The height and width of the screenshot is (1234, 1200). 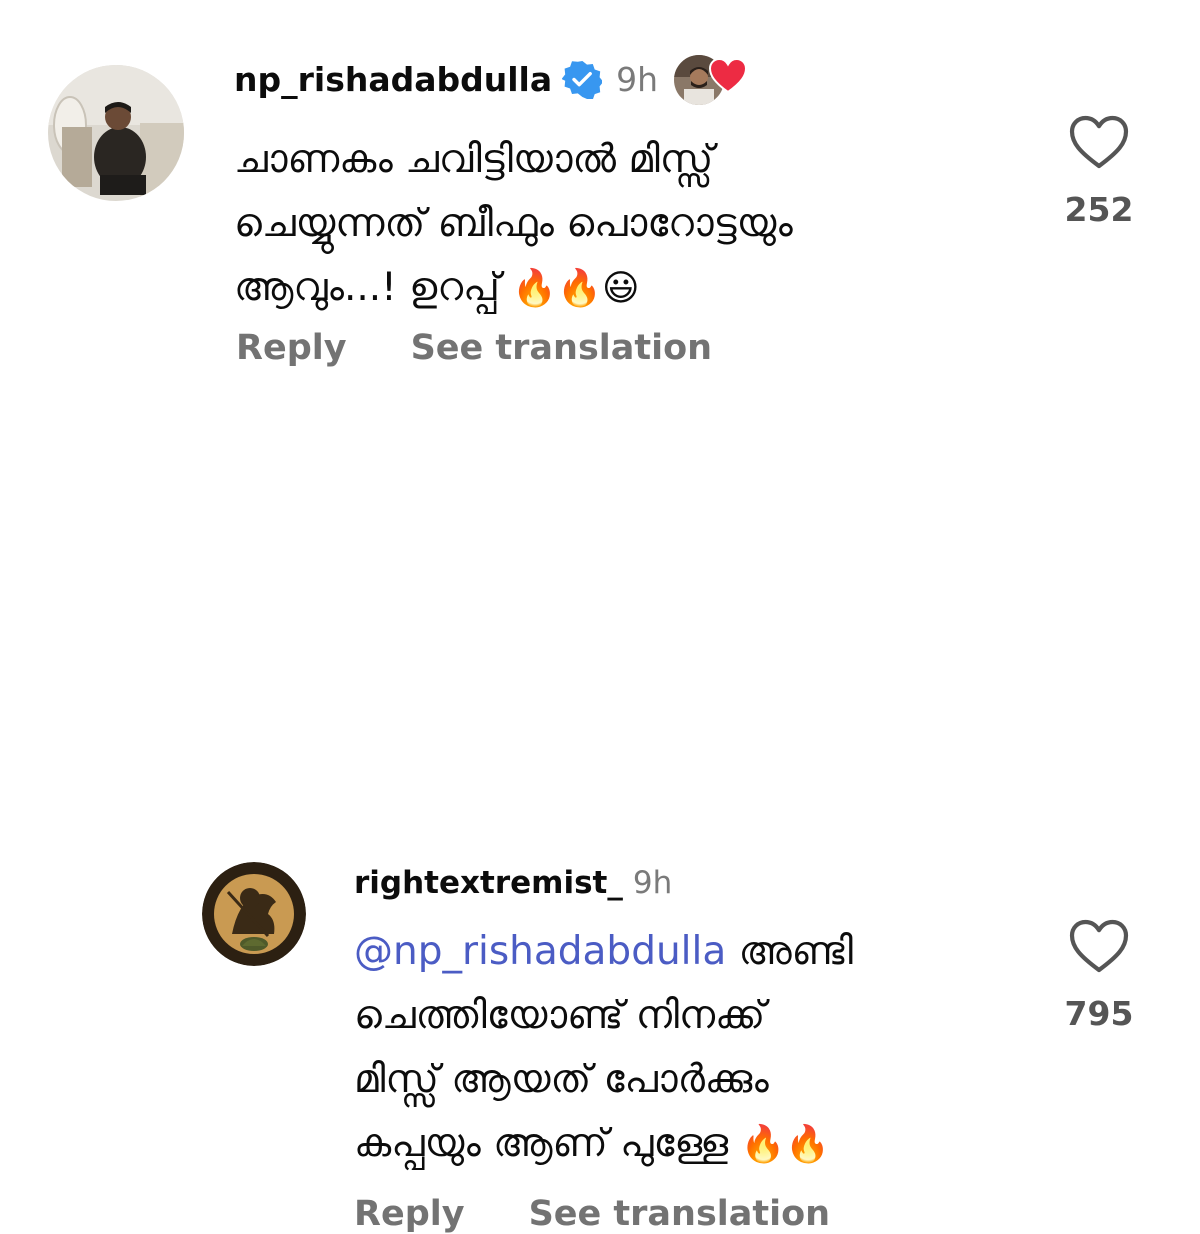 What do you see at coordinates (540, 951) in the screenshot?
I see `mention-link: @np_rishadabdulla` at bounding box center [540, 951].